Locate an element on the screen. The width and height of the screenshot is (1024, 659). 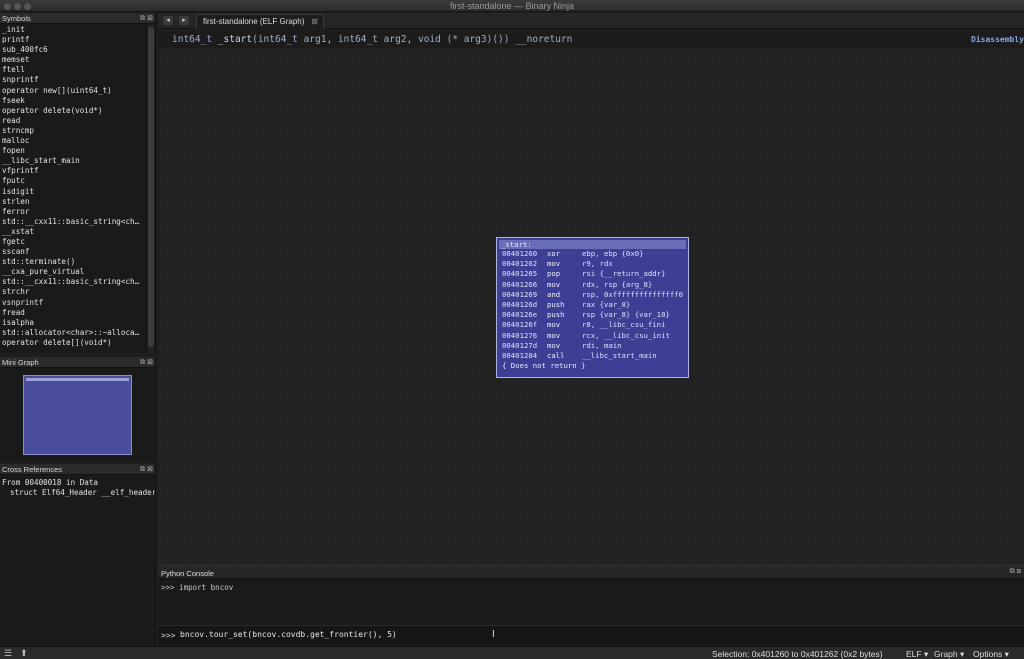
instruction-operands: __libc_start_main is located at coordinates (619, 355).